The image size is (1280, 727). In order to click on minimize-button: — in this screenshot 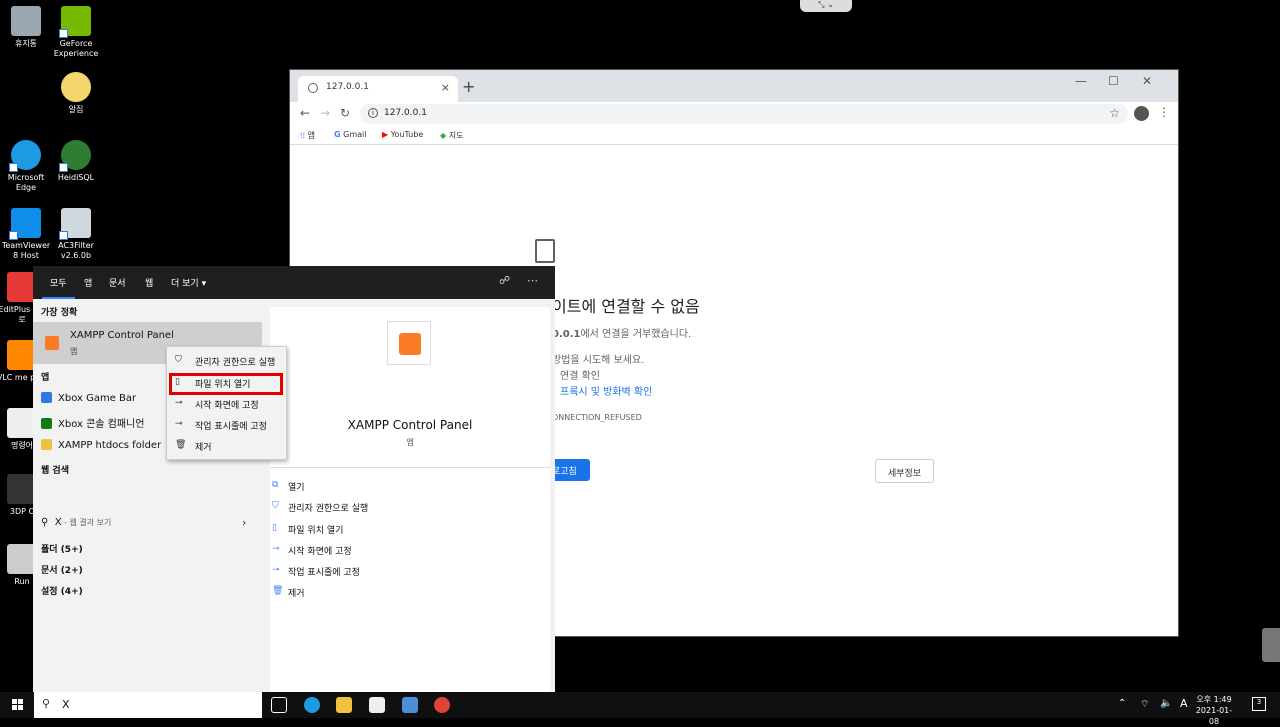, I will do `click(1081, 81)`.